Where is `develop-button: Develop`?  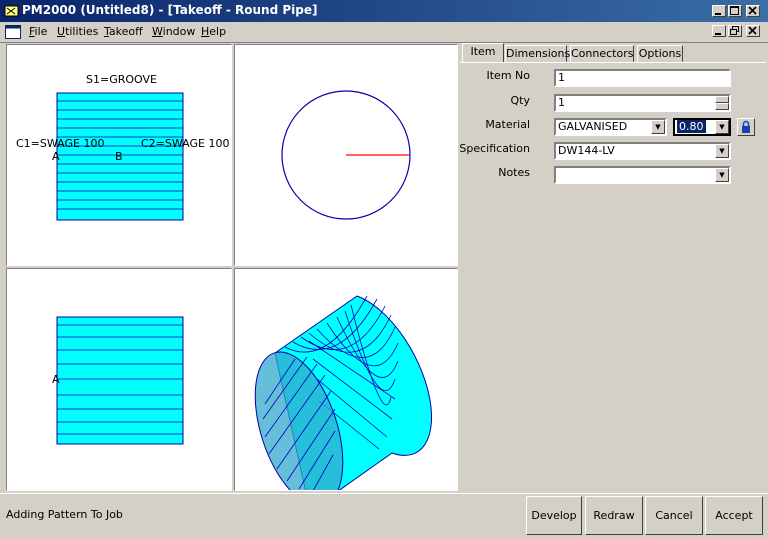 develop-button: Develop is located at coordinates (554, 515).